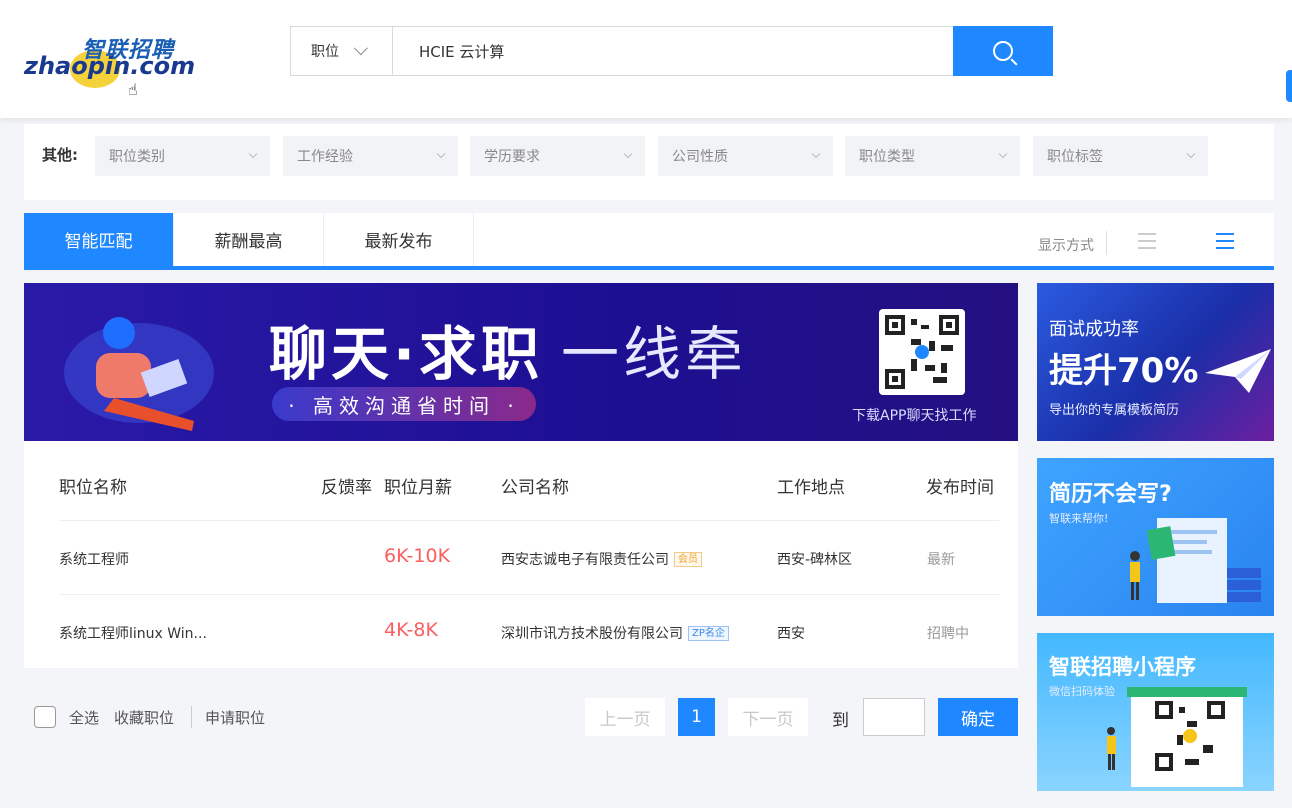  I want to click on goto-page-input, so click(894, 717).